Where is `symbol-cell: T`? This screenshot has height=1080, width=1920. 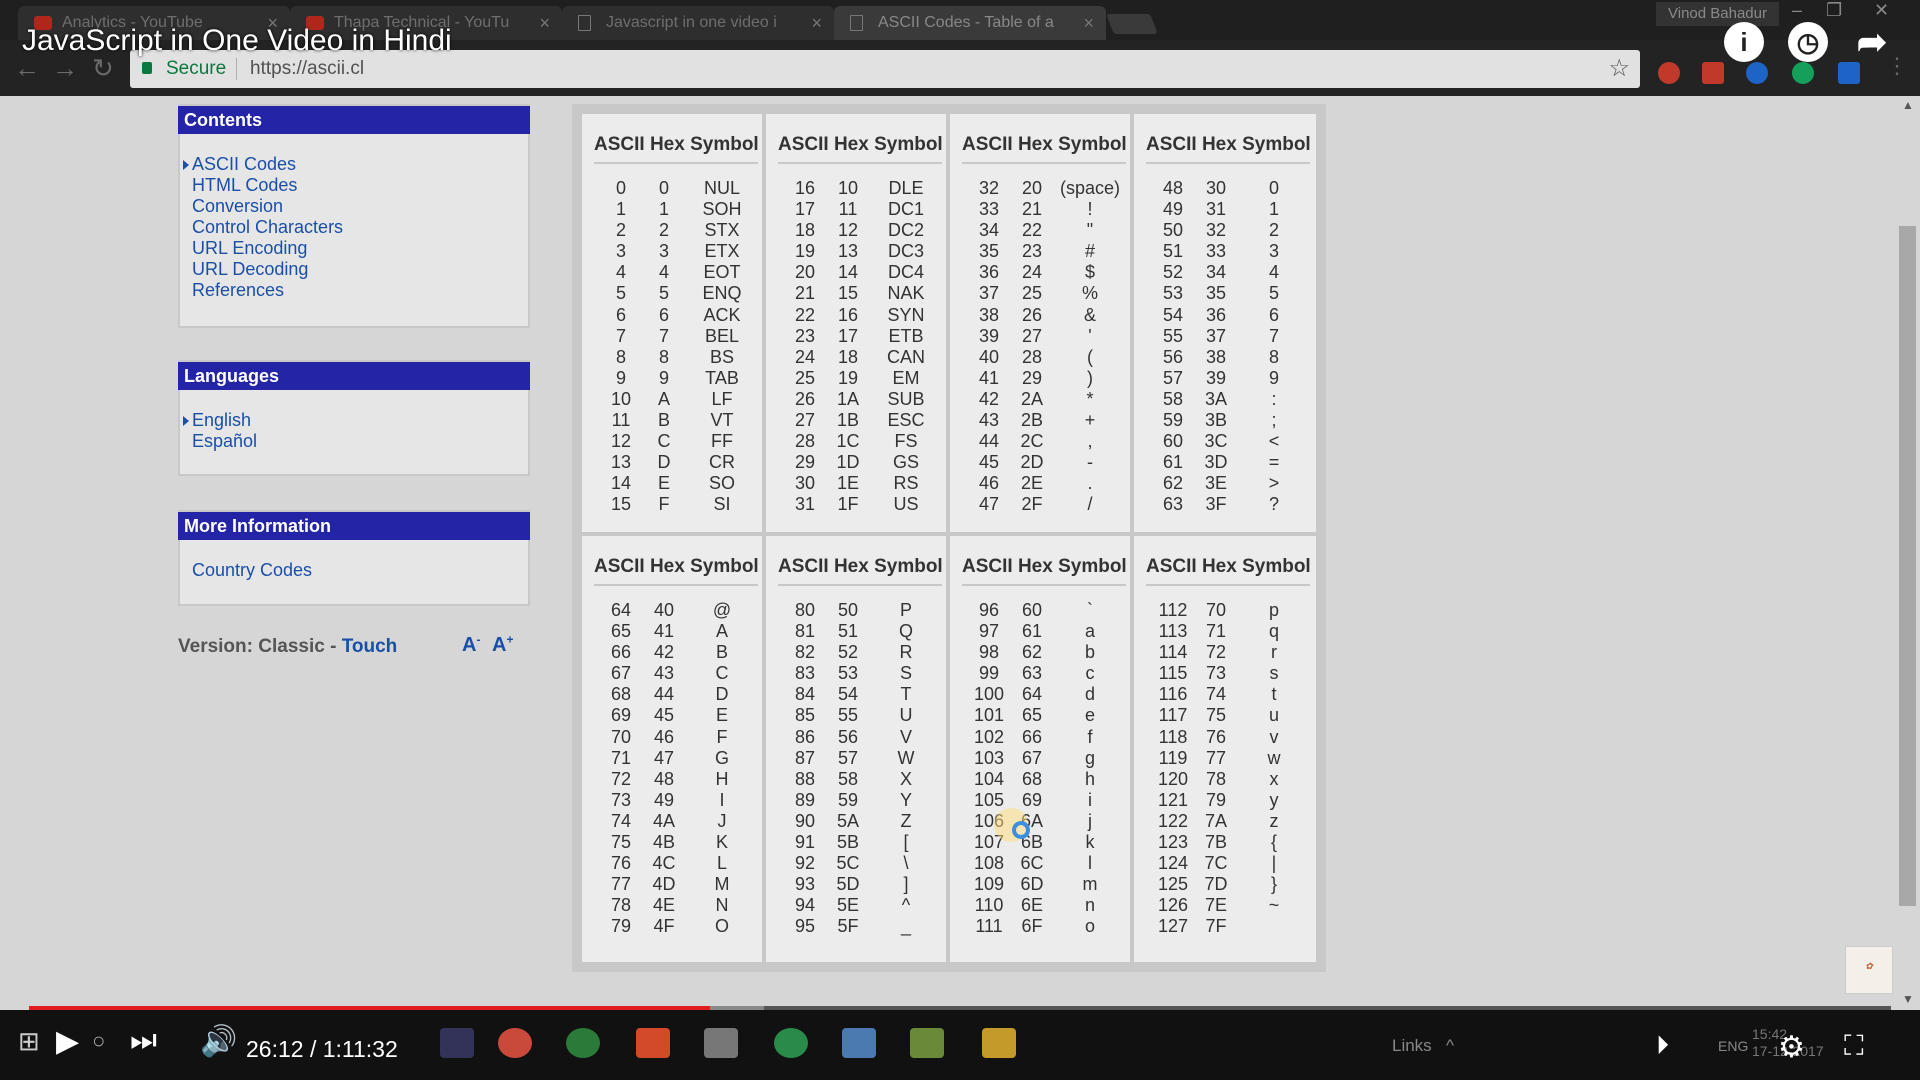
symbol-cell: T is located at coordinates (906, 694).